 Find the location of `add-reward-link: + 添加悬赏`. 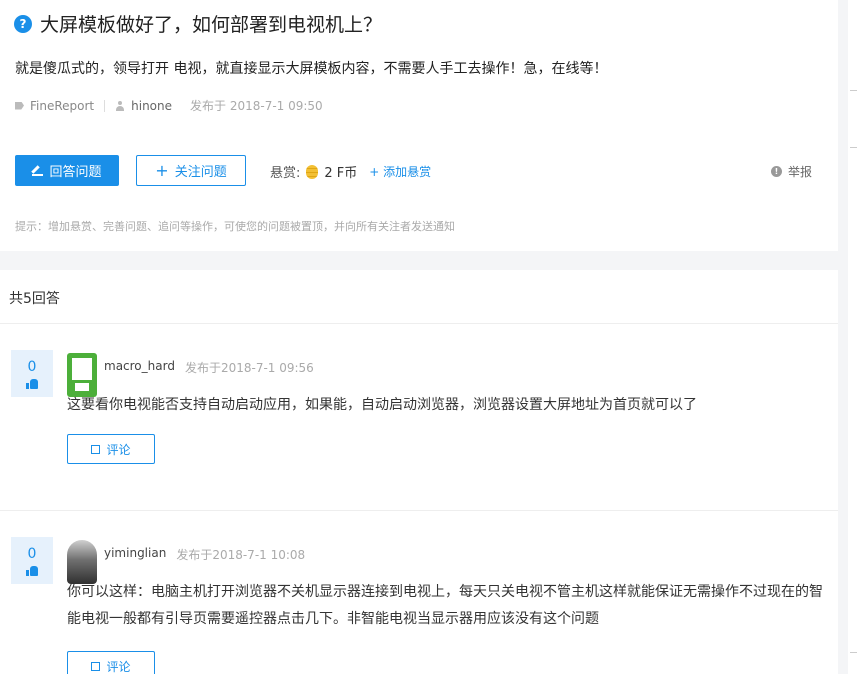

add-reward-link: + 添加悬赏 is located at coordinates (400, 171).